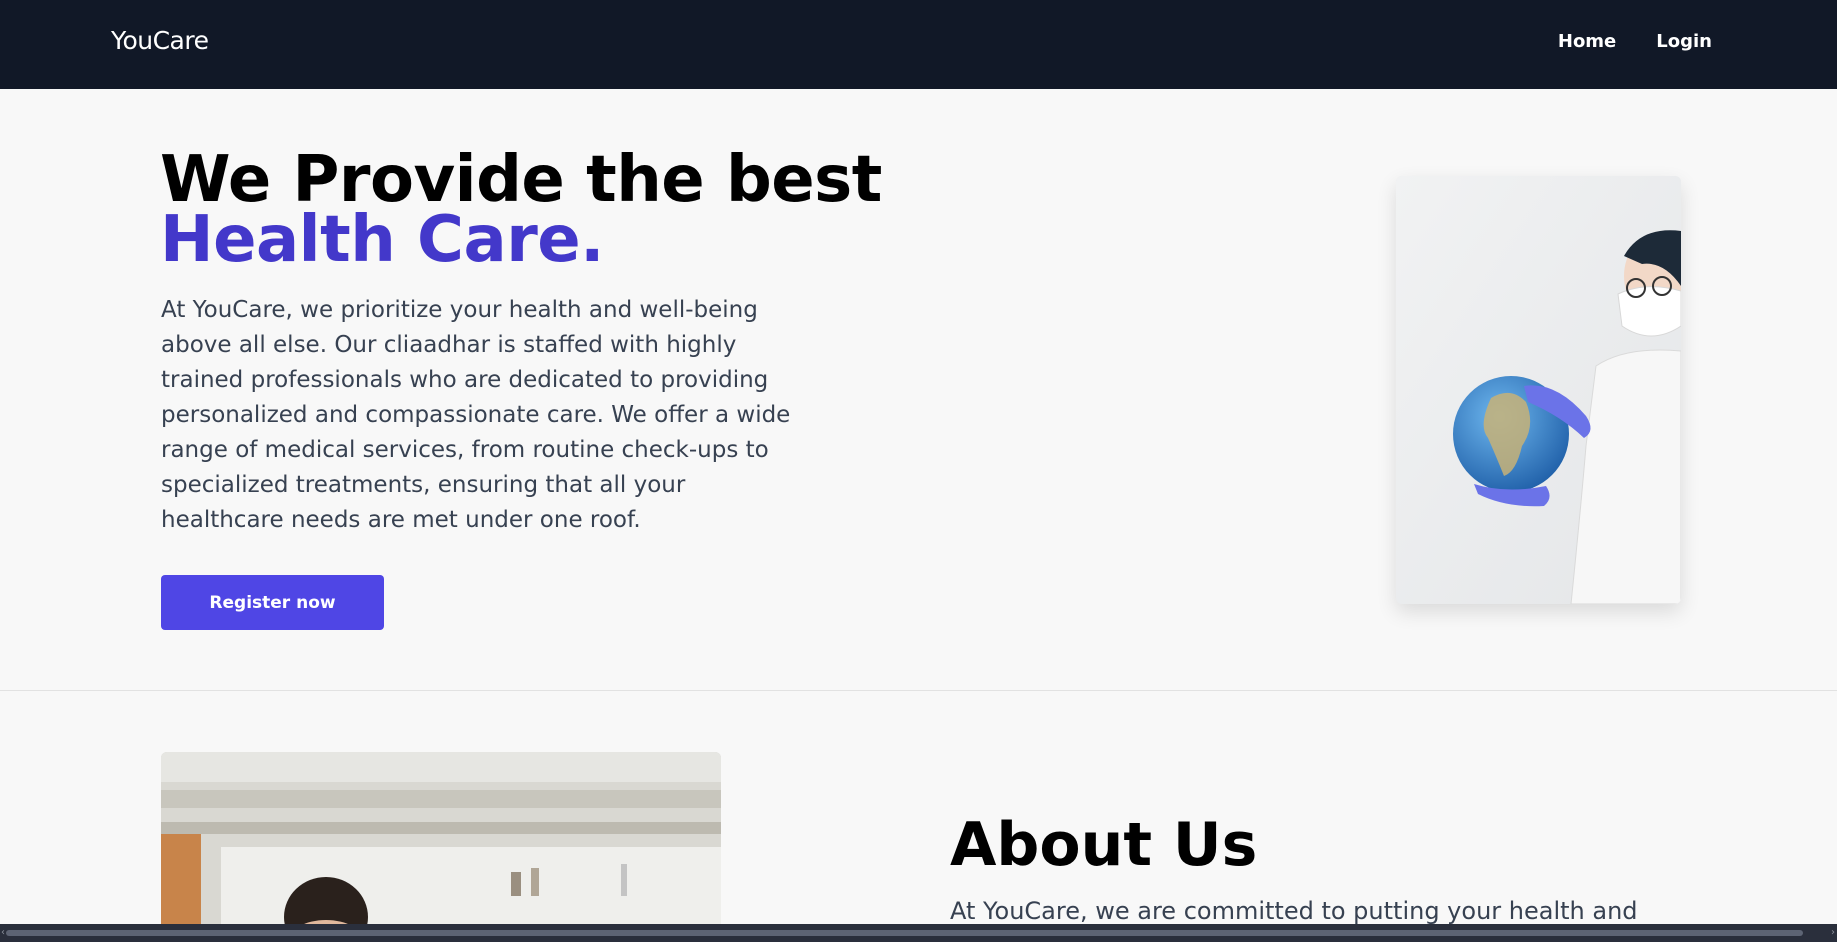  I want to click on section-divider, so click(918, 690).